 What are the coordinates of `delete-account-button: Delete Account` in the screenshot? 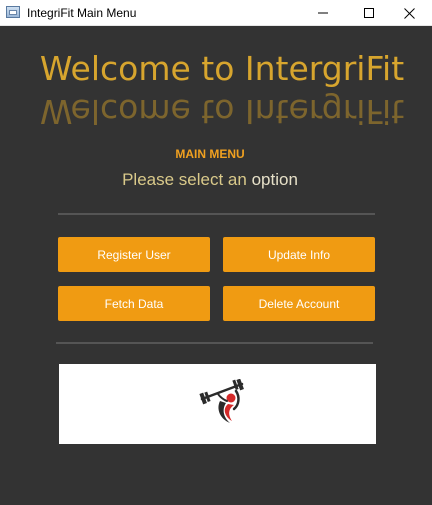 It's located at (299, 303).